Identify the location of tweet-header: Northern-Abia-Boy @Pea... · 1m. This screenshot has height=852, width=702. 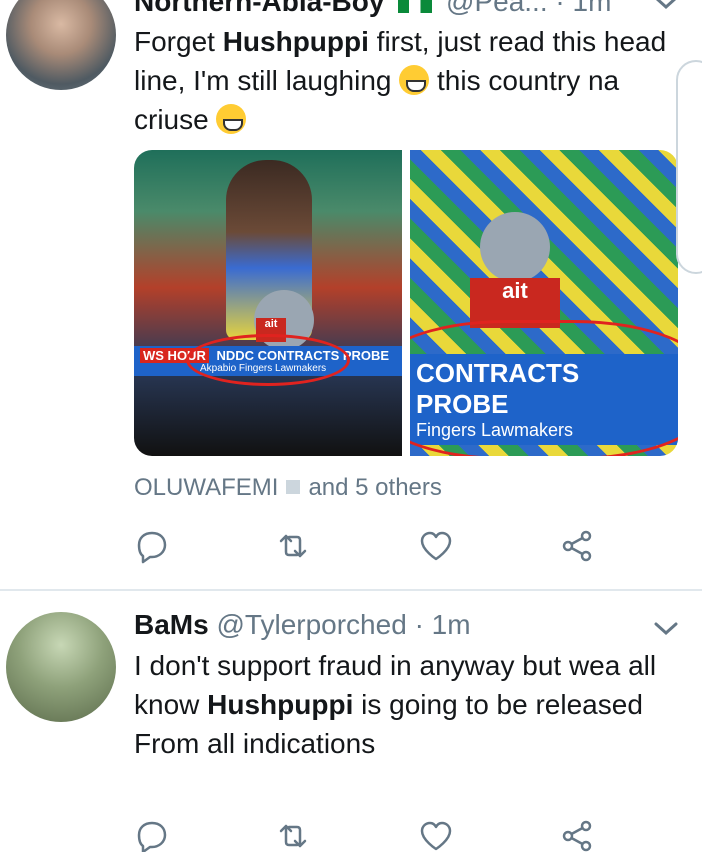
(372, 9).